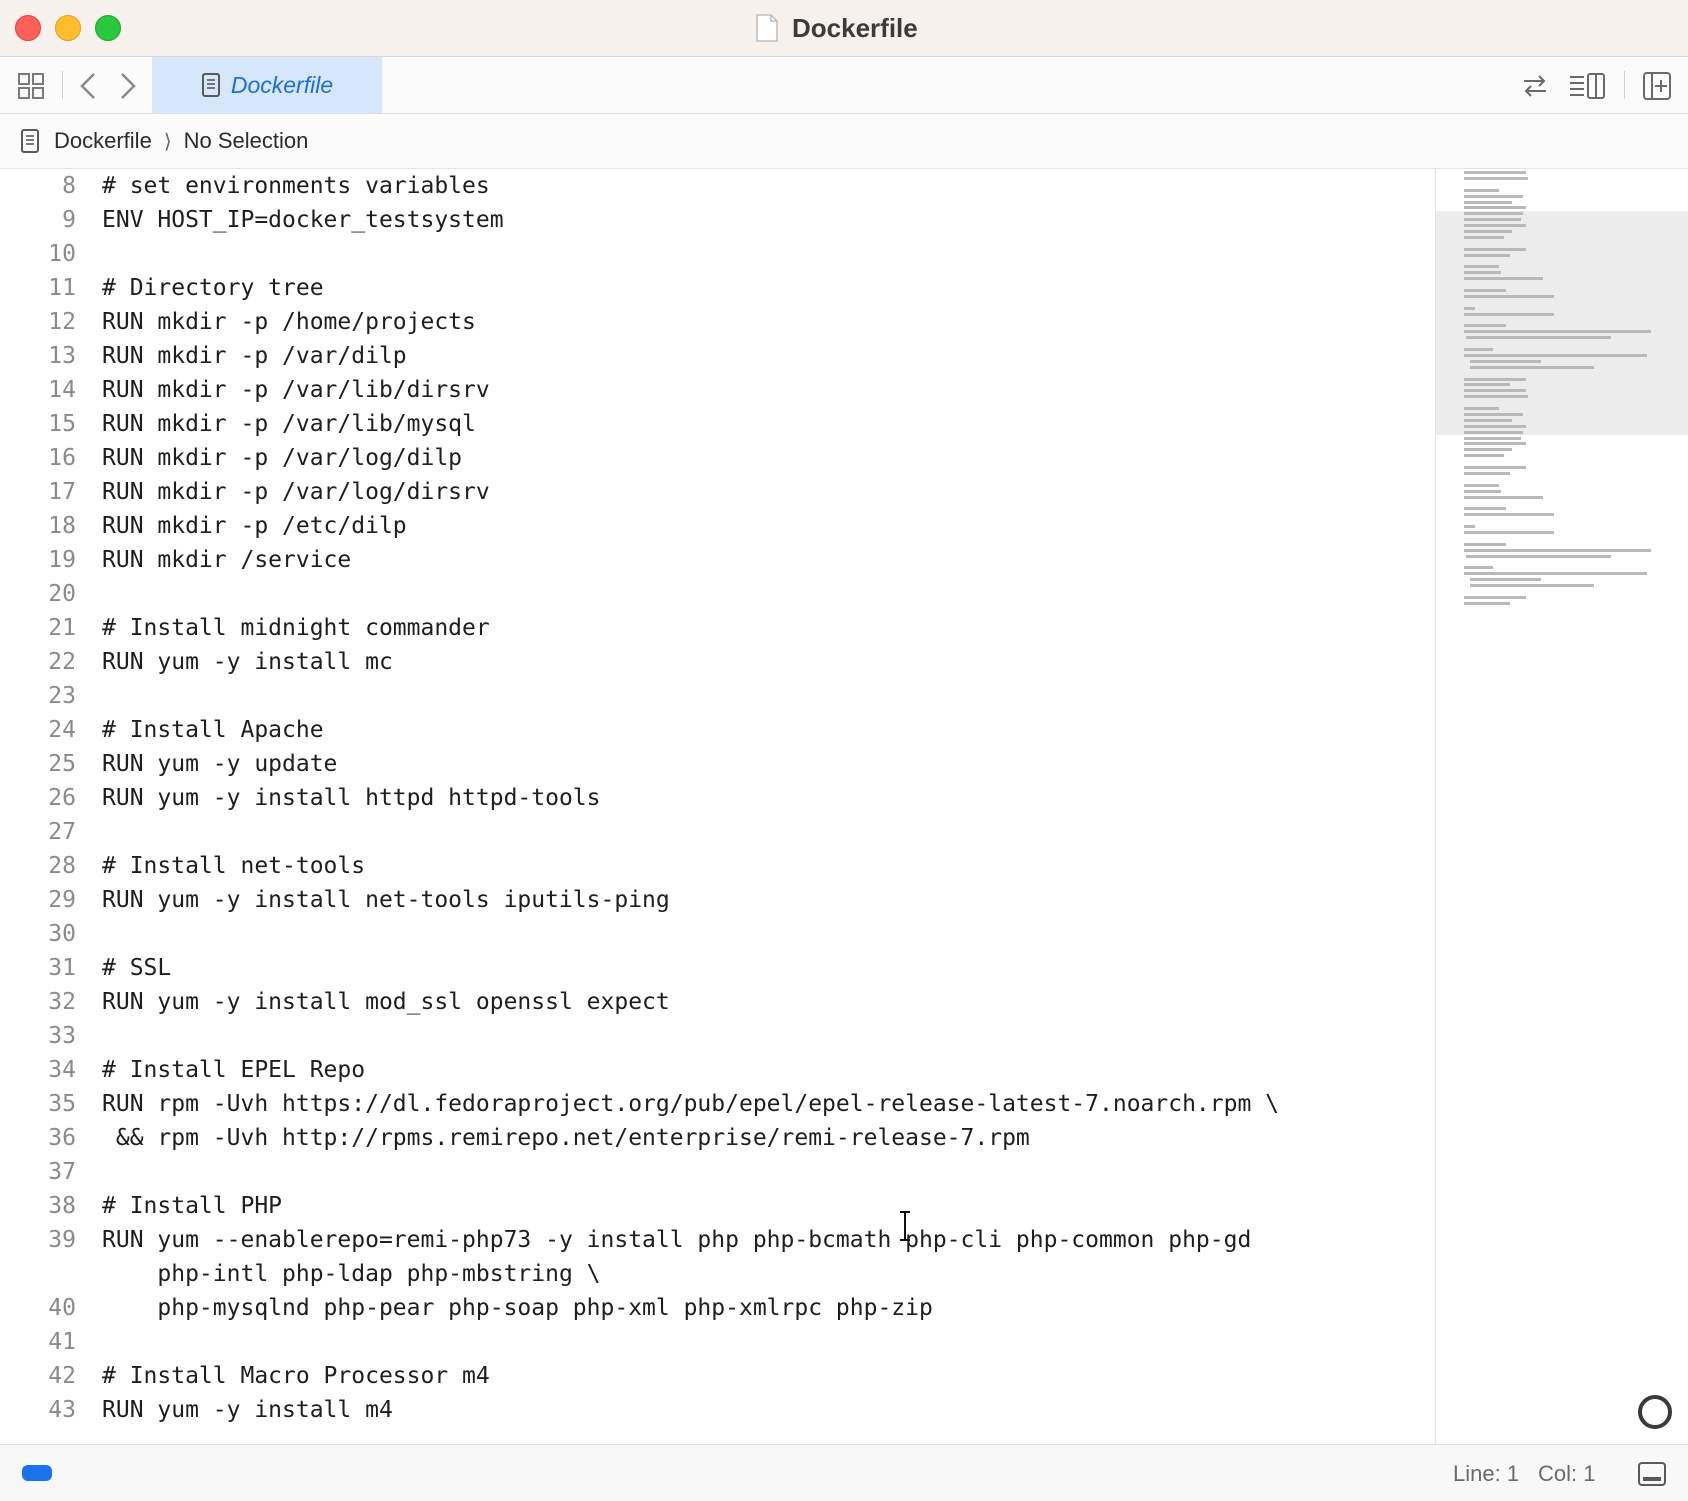 This screenshot has width=1688, height=1501. Describe the element at coordinates (89, 86) in the screenshot. I see `chevron-left-icon` at that location.